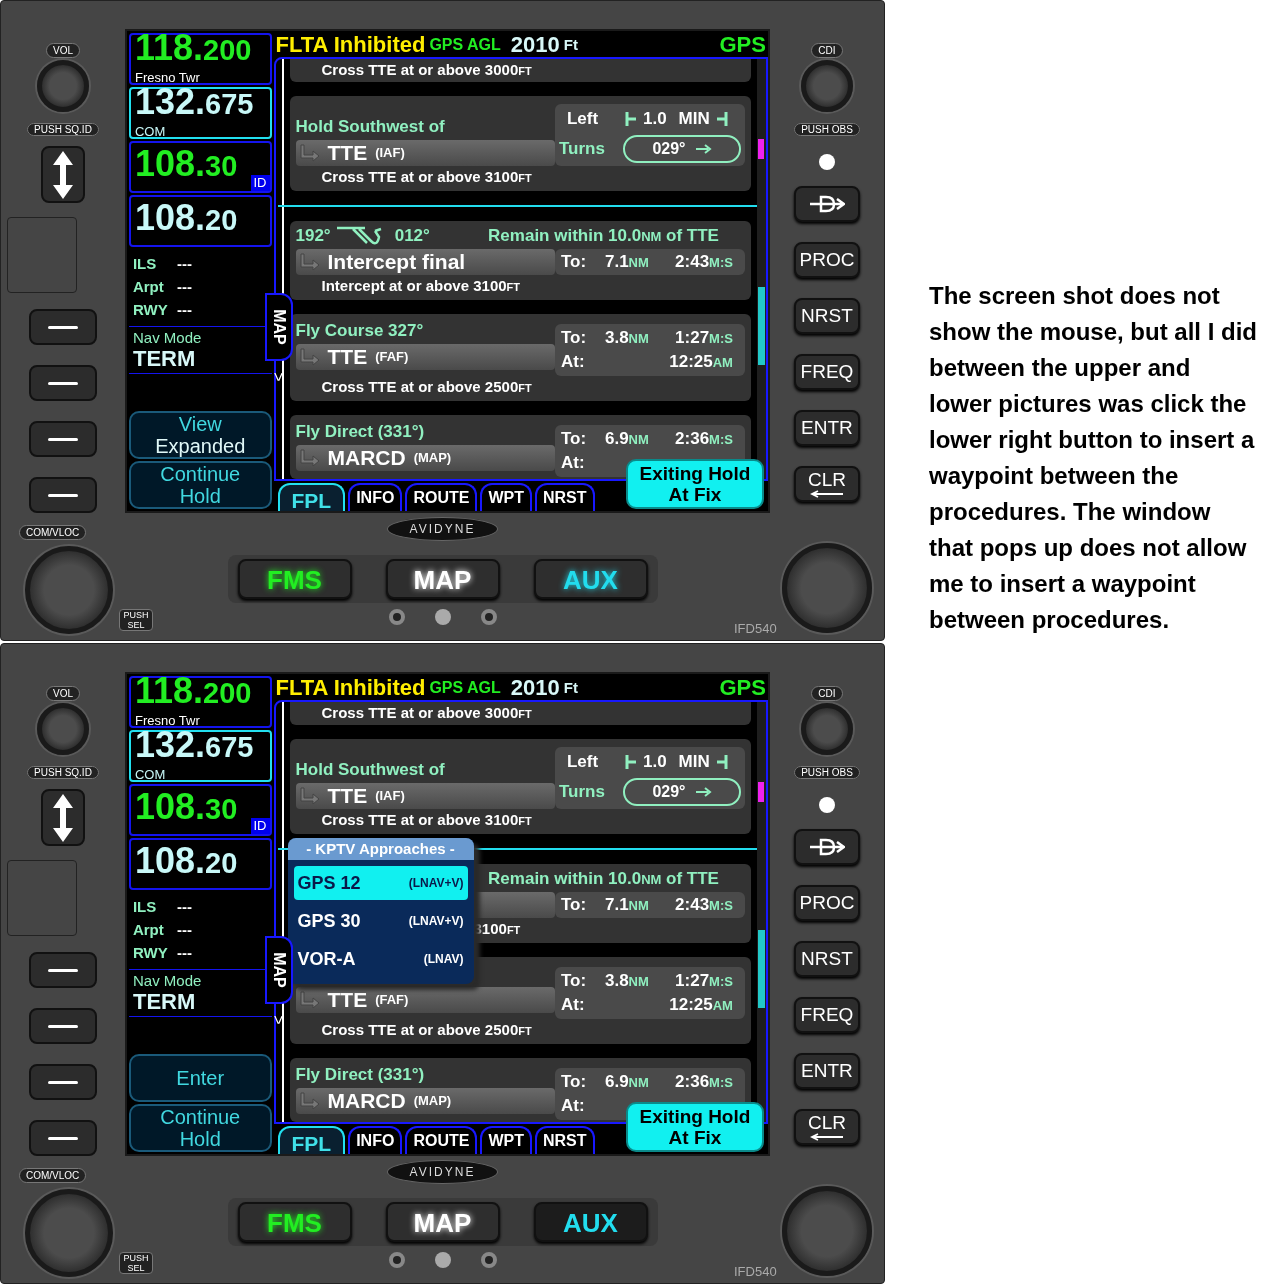 This screenshot has width=1262, height=1284. What do you see at coordinates (582, 792) in the screenshot?
I see `turns-label: Turns` at bounding box center [582, 792].